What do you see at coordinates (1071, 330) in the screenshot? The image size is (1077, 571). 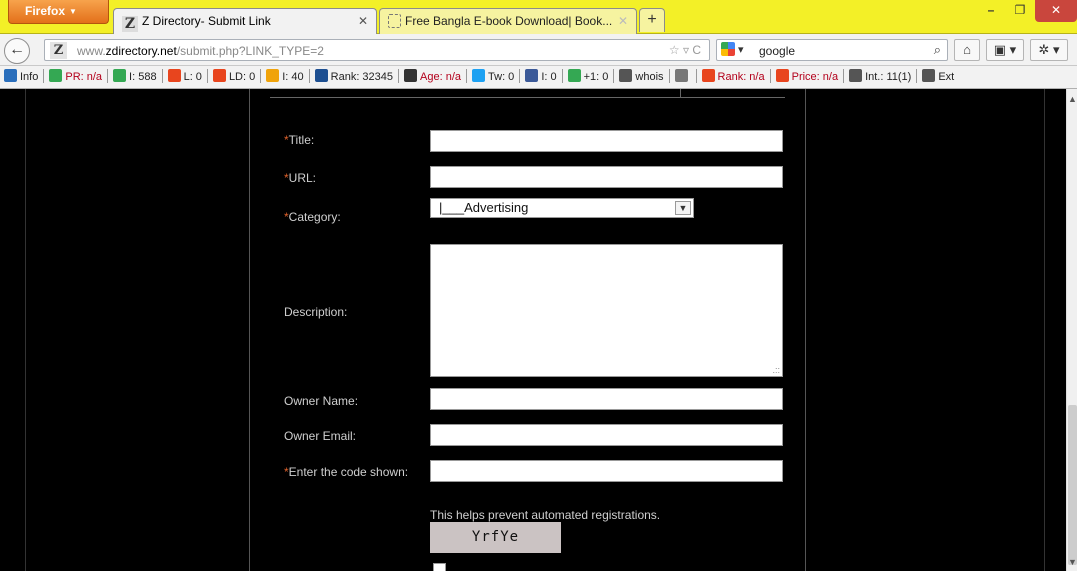 I see `vertical-scrollbar: ▲ ▼` at bounding box center [1071, 330].